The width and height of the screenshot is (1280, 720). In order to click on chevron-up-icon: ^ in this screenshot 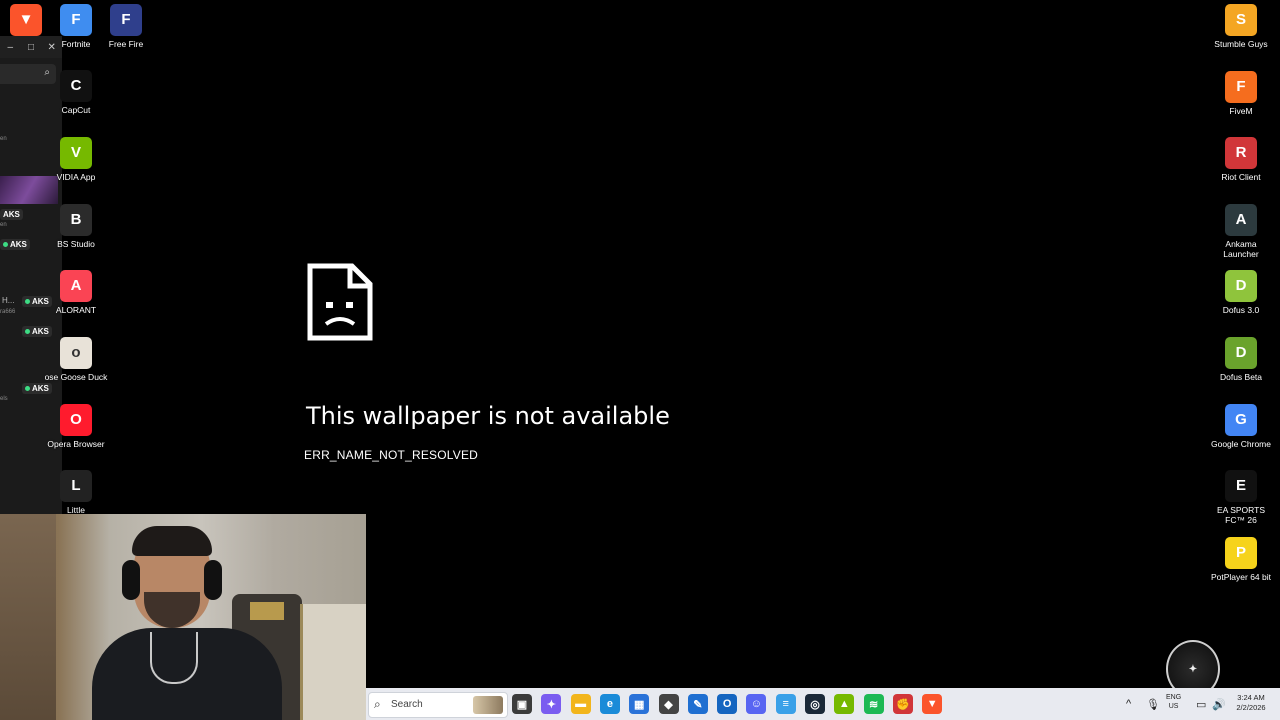, I will do `click(1128, 704)`.